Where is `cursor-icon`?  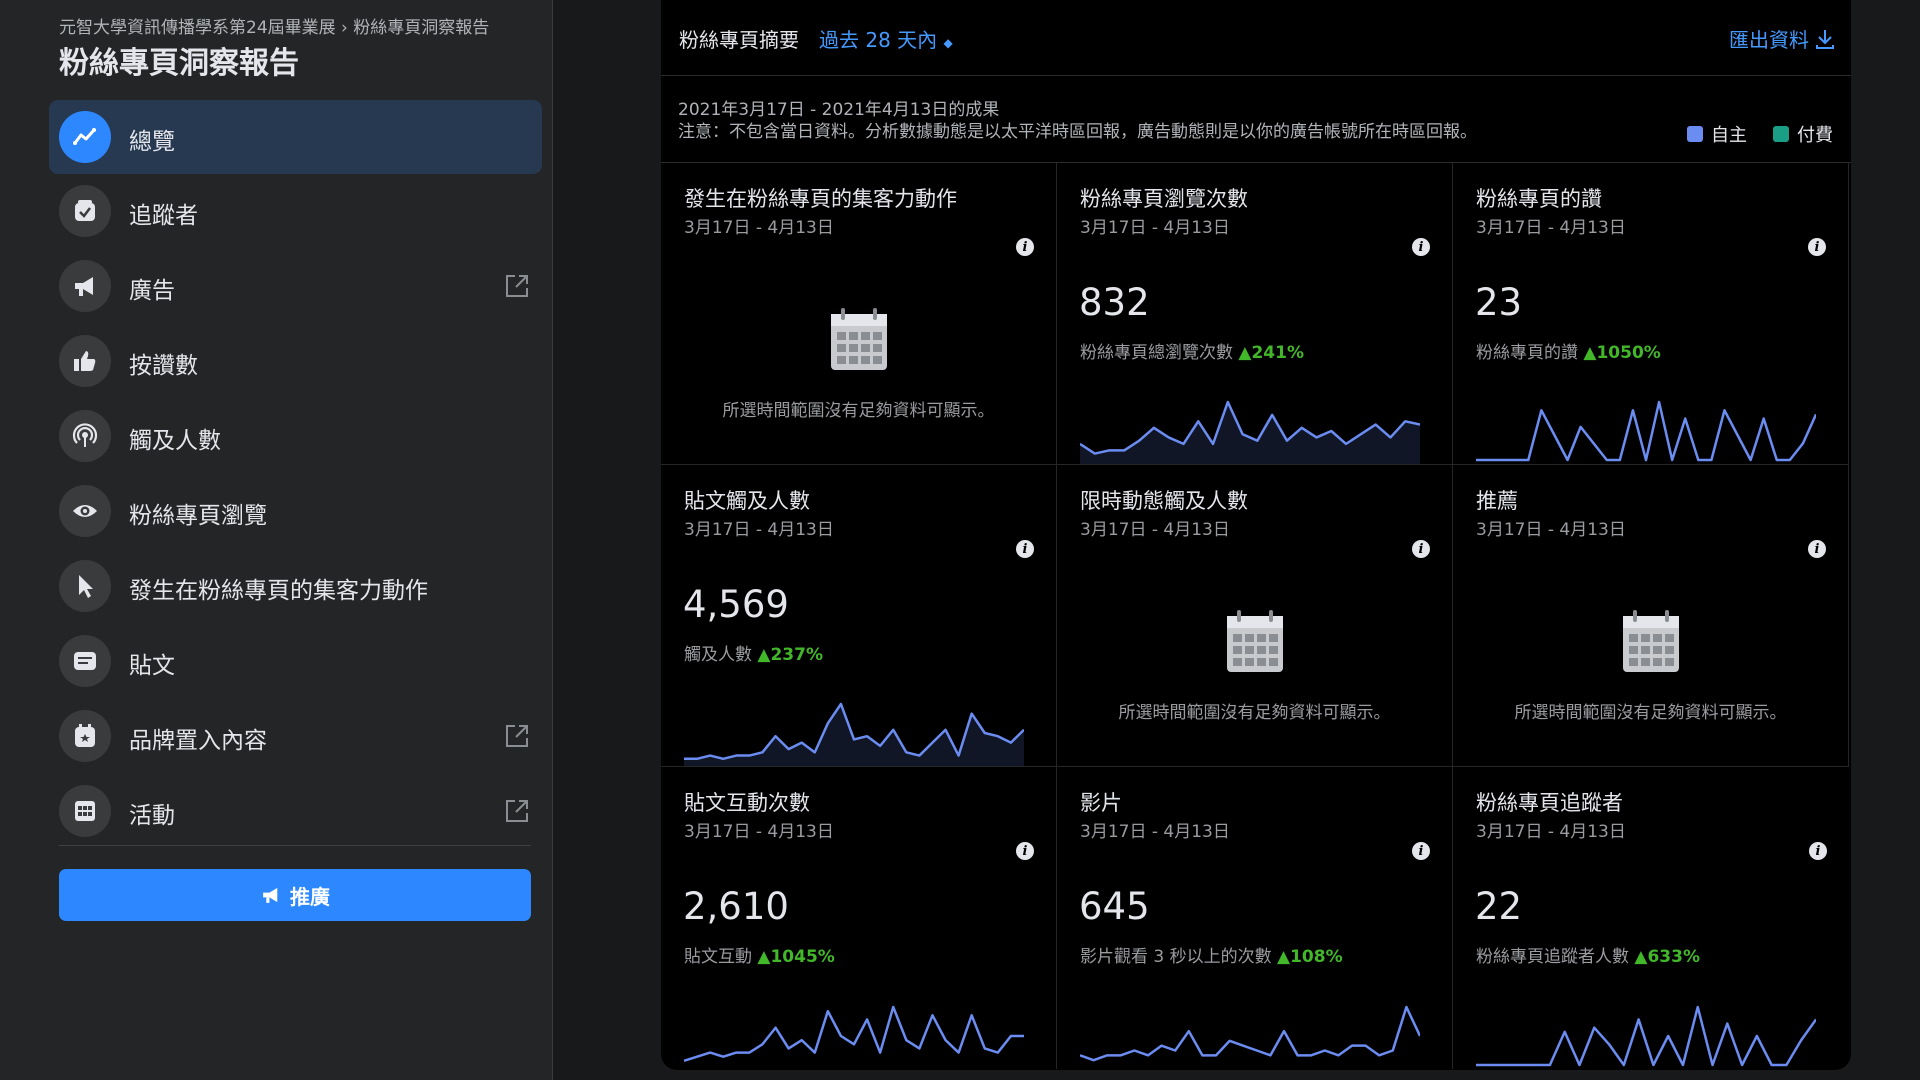 cursor-icon is located at coordinates (85, 586).